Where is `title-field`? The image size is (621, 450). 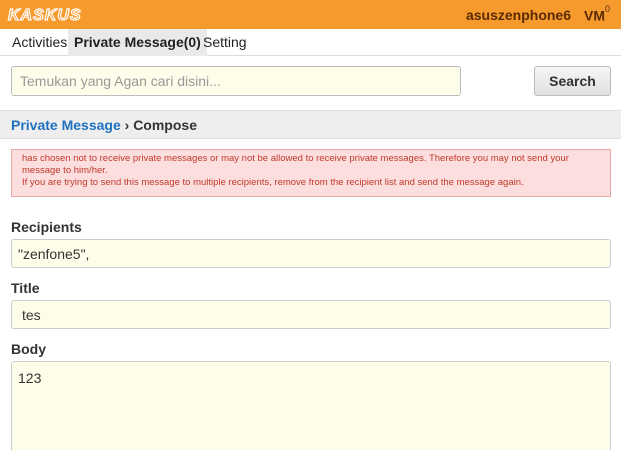
title-field is located at coordinates (311, 314).